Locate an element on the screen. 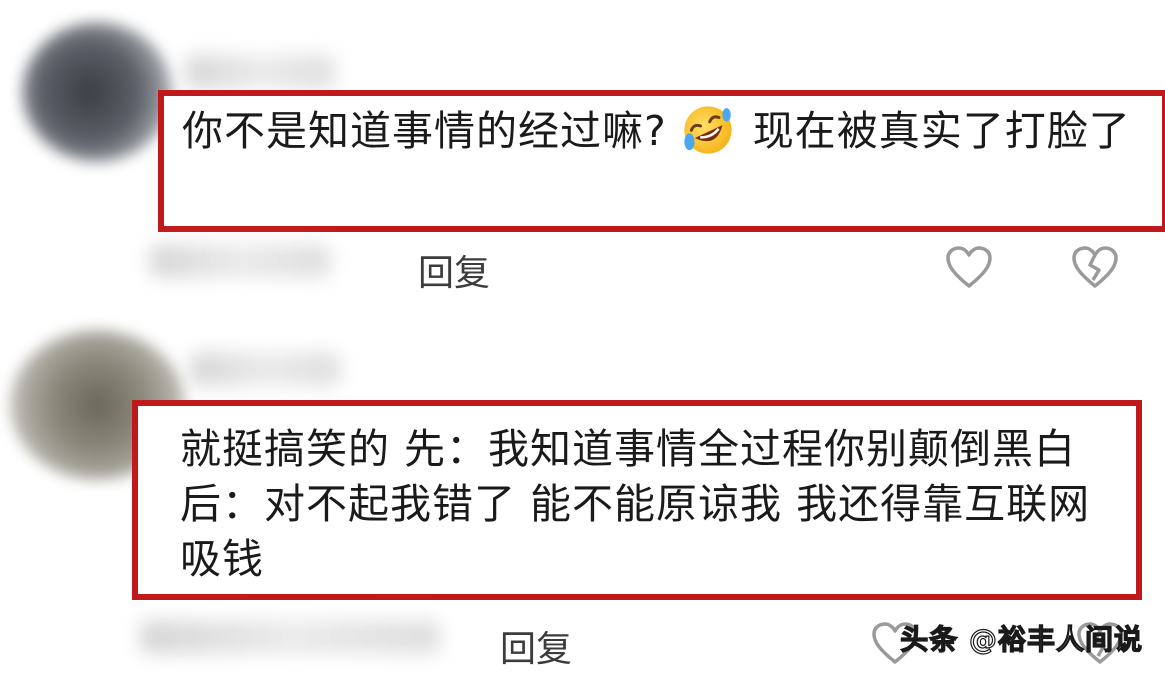  comment-text-part1: 你不是知道事情的经过嘛? is located at coordinates (424, 131).